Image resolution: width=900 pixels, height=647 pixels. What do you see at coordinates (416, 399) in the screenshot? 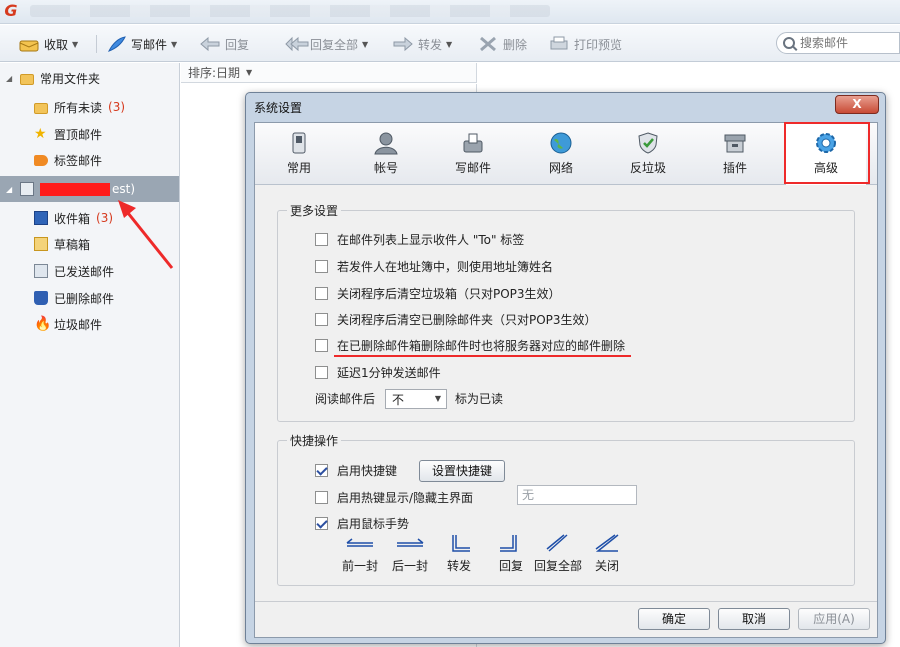
I see `read-after-select: 不 ▼` at bounding box center [416, 399].